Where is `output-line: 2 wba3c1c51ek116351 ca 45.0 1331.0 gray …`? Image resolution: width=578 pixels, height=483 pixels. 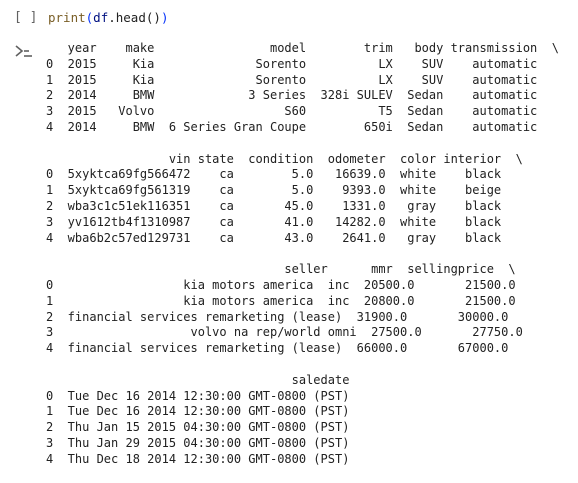
output-line: 2 wba3c1c51ek116351 ca 45.0 1331.0 gray … is located at coordinates (284, 205).